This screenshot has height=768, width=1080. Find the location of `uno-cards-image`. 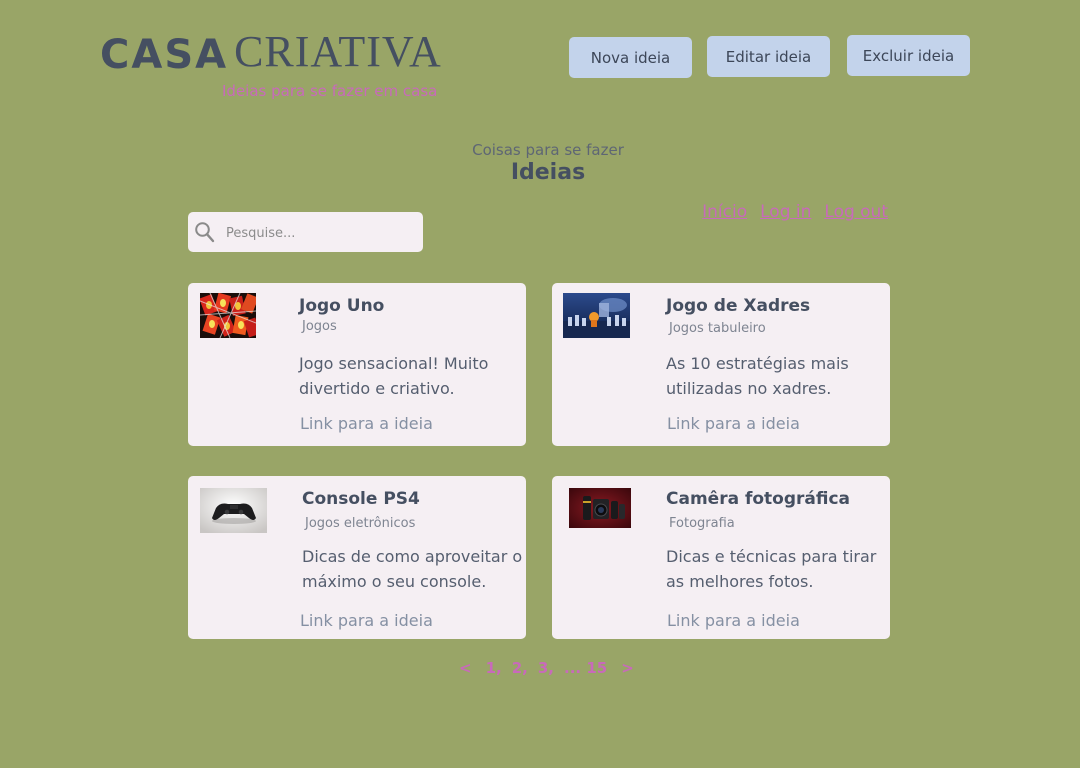

uno-cards-image is located at coordinates (228, 315).